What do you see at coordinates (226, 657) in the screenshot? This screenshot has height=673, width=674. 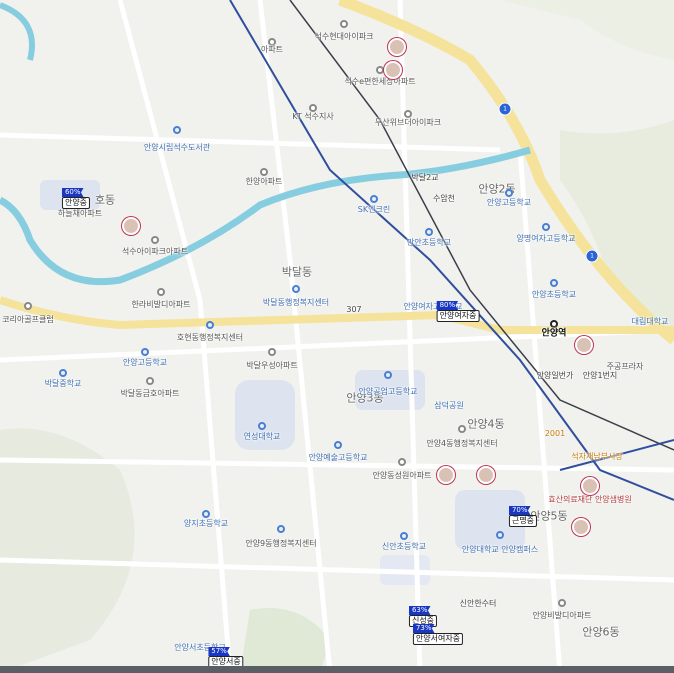 I see `school-flag-anyangseo-middle: 57% 안양서중` at bounding box center [226, 657].